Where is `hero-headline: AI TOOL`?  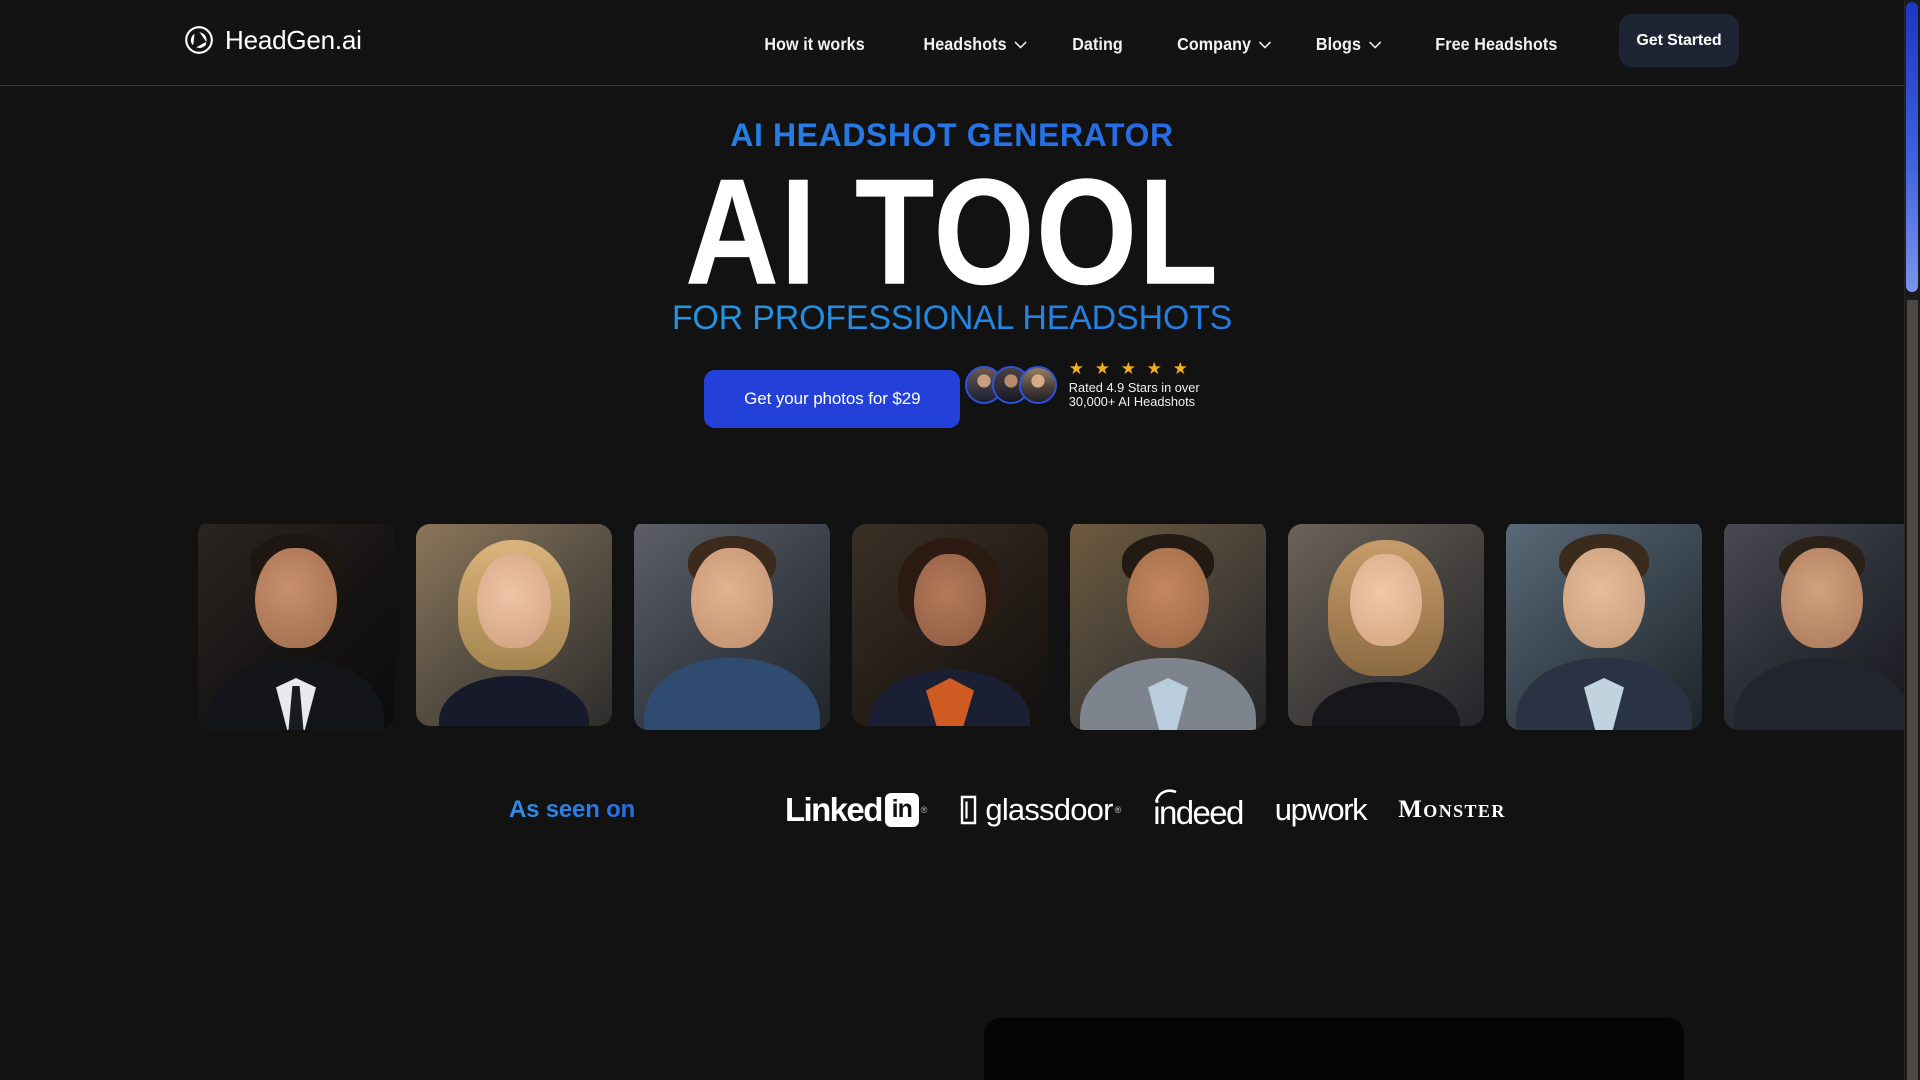 hero-headline: AI TOOL is located at coordinates (952, 232).